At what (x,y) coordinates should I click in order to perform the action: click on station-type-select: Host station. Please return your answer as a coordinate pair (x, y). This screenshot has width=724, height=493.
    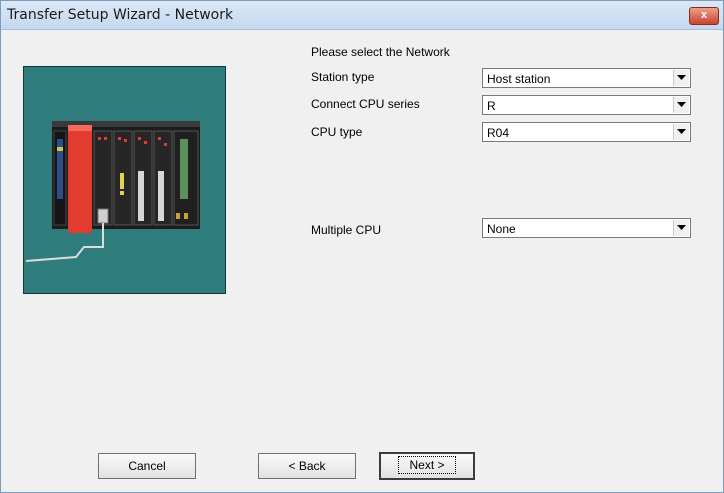
    Looking at the image, I should click on (586, 78).